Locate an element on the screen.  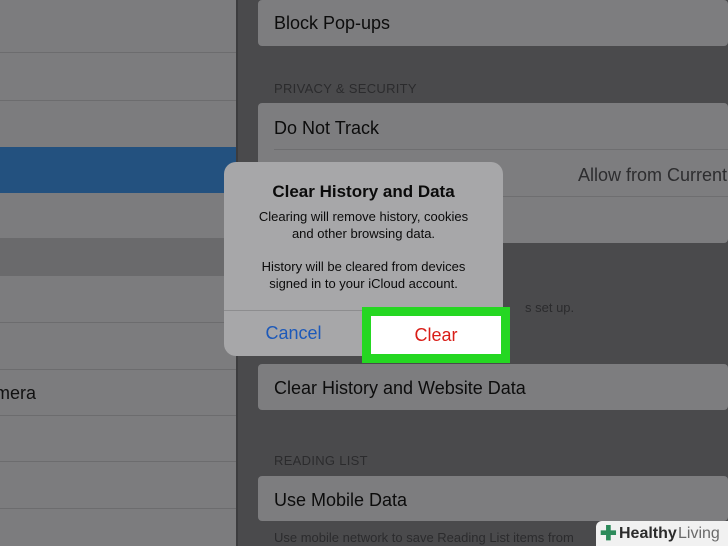
dialog-title: Clear History and Data is located at coordinates (363, 191).